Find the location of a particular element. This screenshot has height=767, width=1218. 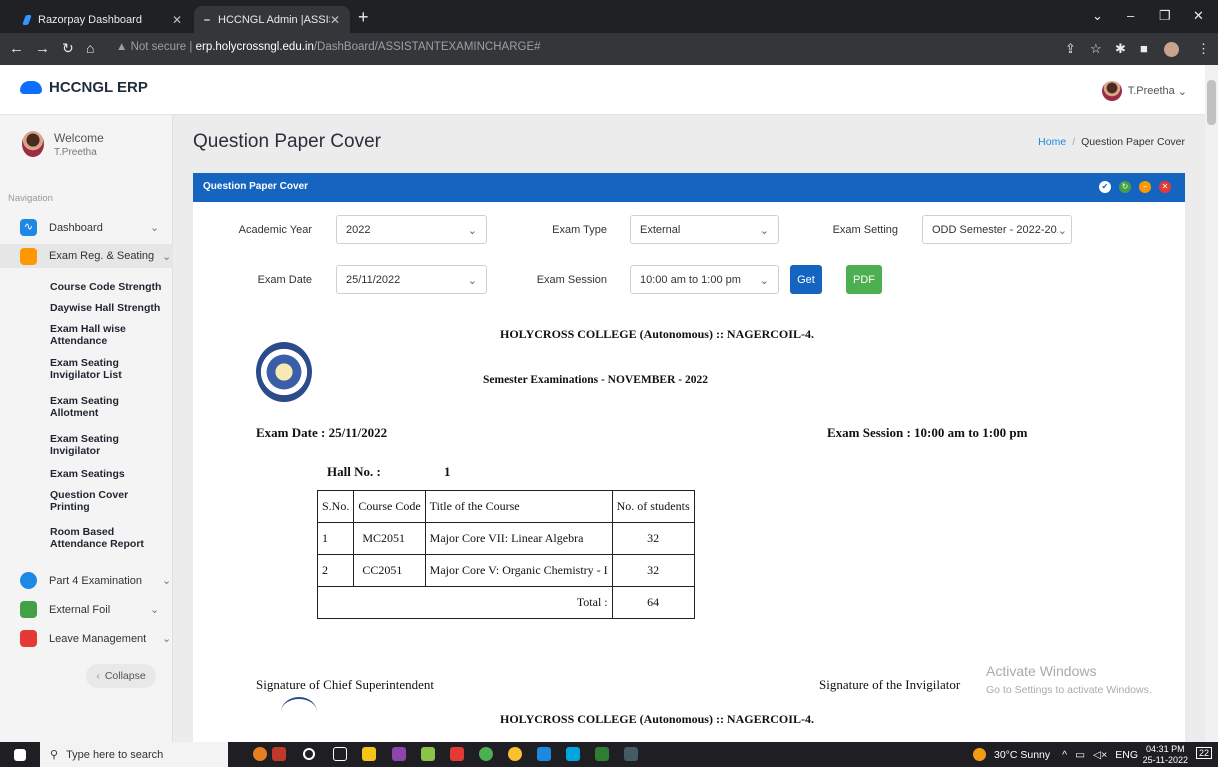

bookmark-star-icon: ☆ is located at coordinates (1096, 49).